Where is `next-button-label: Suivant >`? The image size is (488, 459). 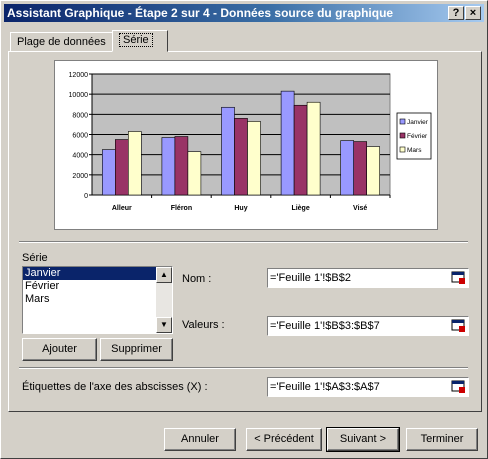 next-button-label: Suivant > is located at coordinates (363, 439).